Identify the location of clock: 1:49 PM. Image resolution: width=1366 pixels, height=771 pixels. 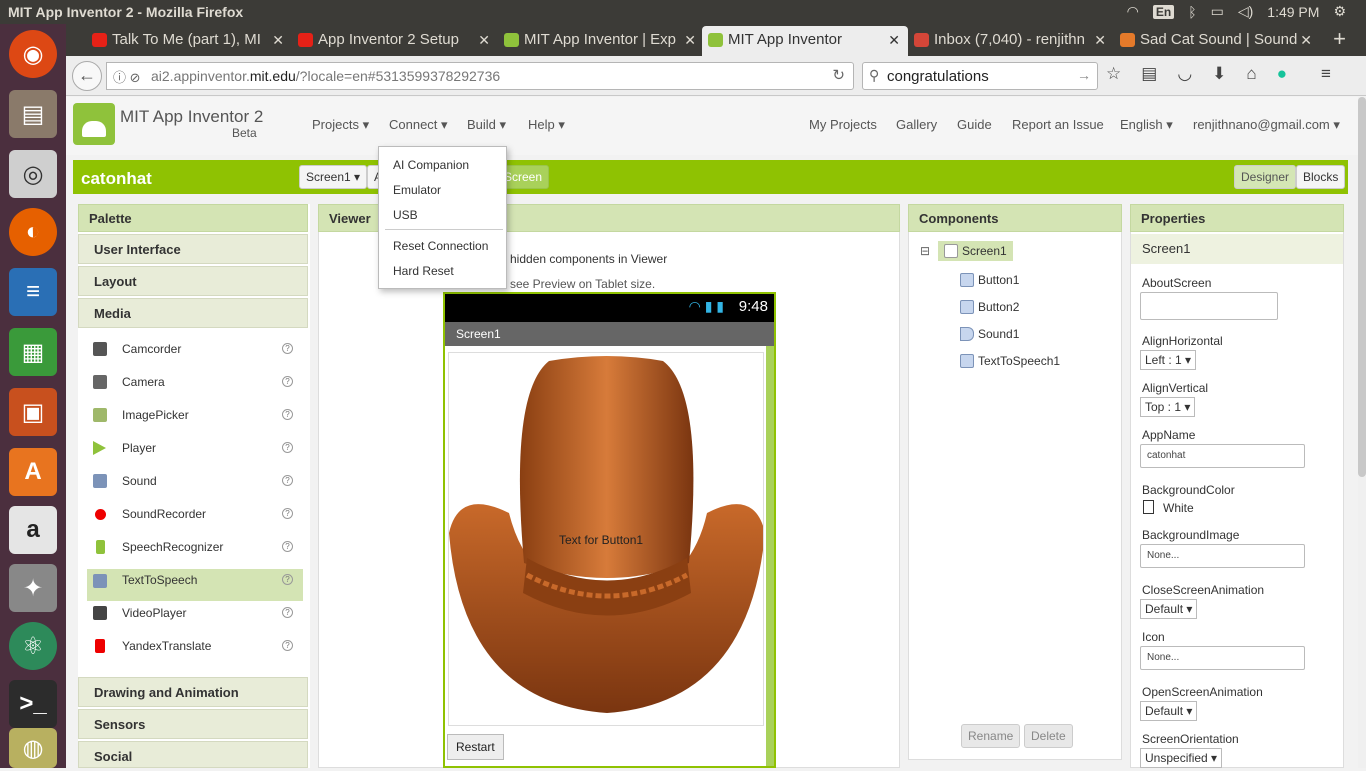
(1293, 12).